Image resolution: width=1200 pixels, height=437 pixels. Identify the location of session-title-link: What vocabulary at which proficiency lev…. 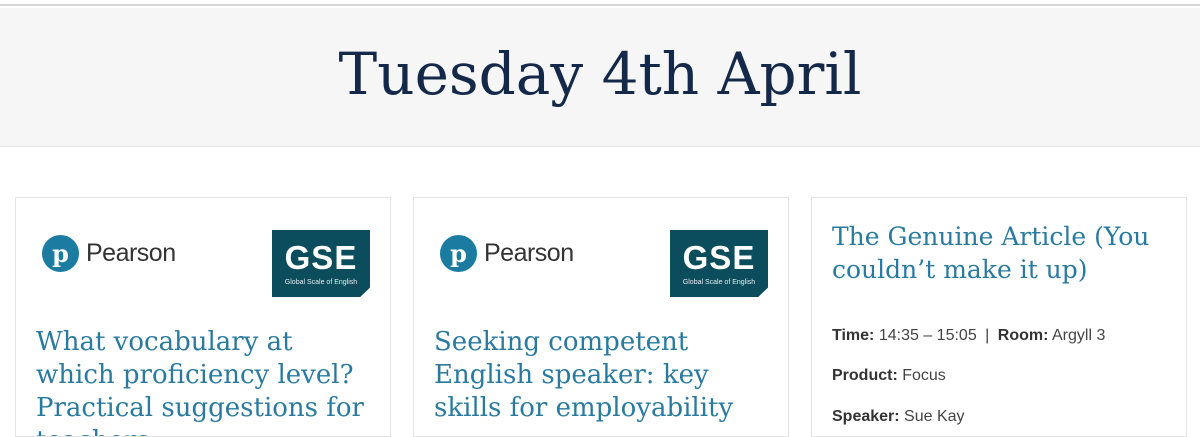
(206, 381).